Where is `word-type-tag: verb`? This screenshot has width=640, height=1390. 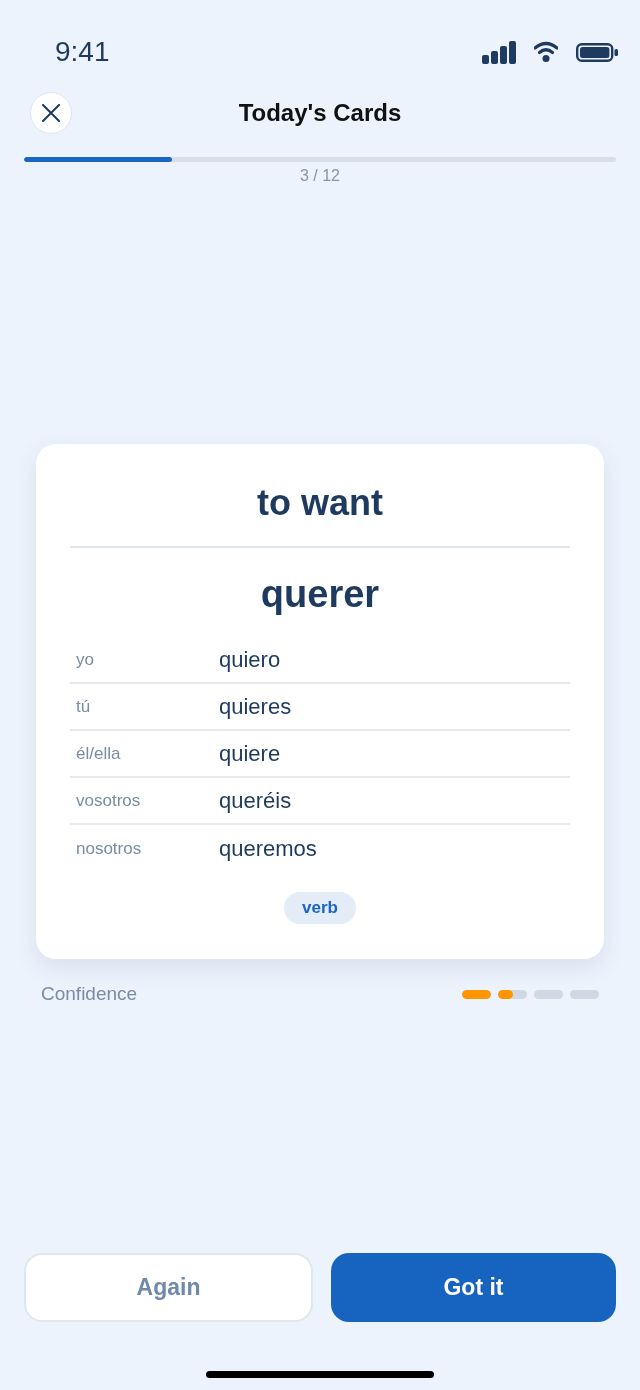 word-type-tag: verb is located at coordinates (320, 908).